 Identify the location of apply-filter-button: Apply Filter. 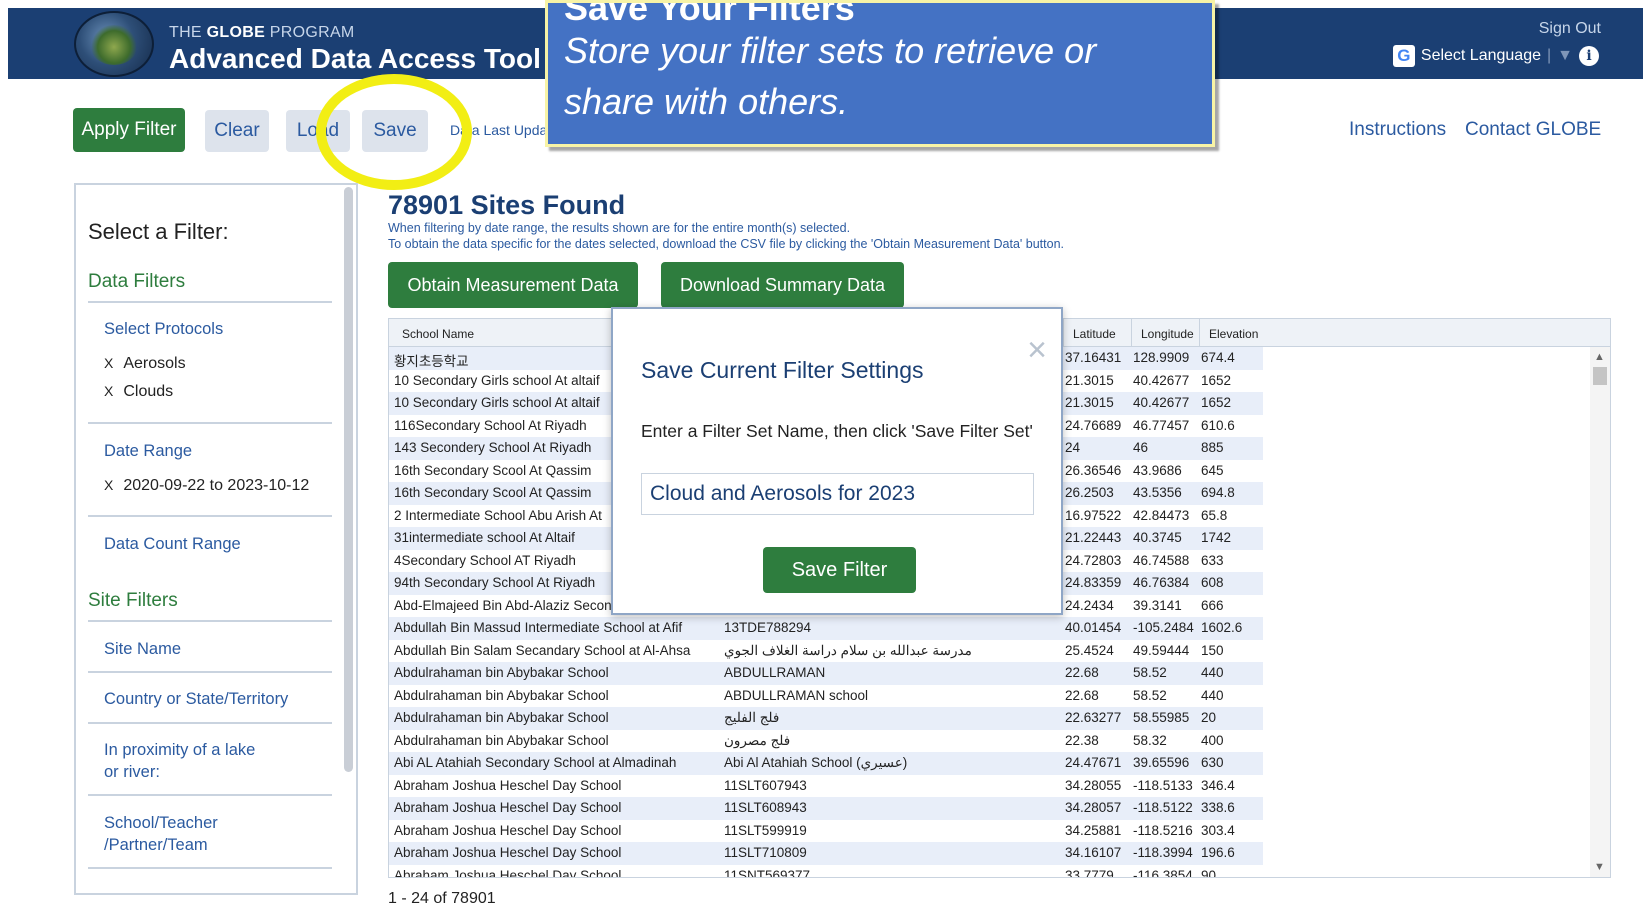
(129, 130).